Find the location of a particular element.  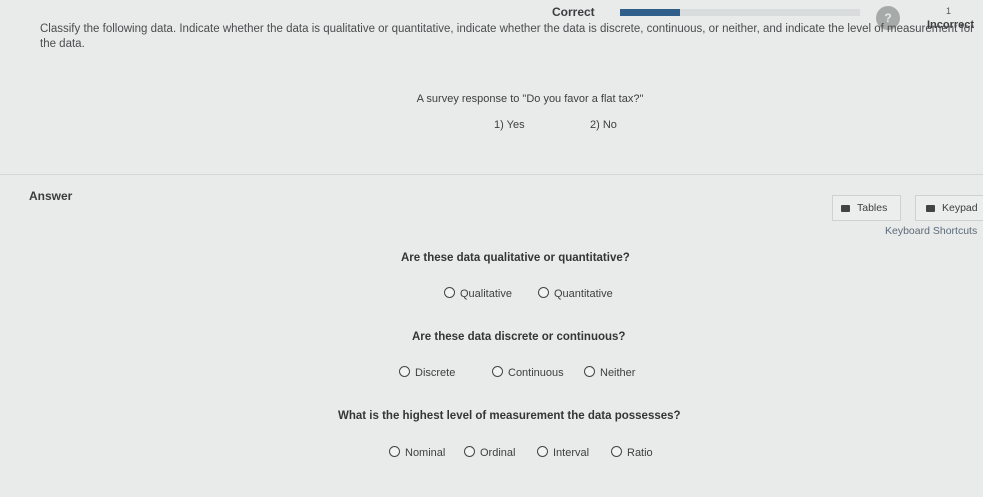

keyboard-shortcuts-link: Keyboard Shortcuts is located at coordinates (931, 231).